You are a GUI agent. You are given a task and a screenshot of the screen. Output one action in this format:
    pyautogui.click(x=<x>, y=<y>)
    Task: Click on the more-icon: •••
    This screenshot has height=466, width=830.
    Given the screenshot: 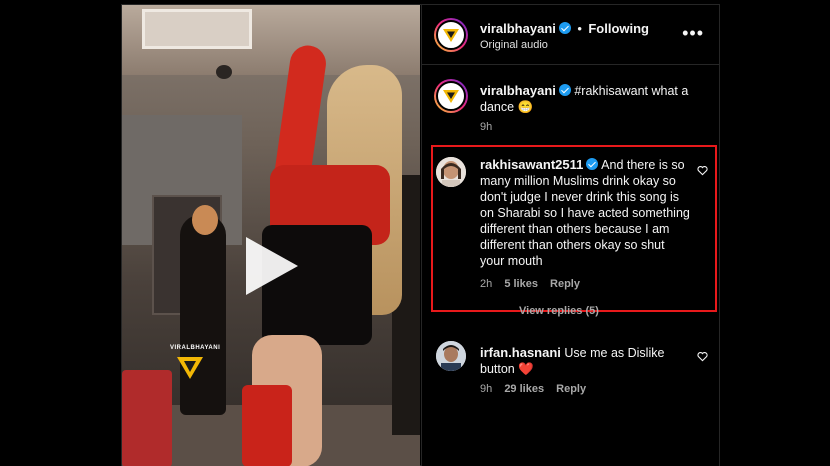 What is the action you would take?
    pyautogui.click(x=693, y=33)
    